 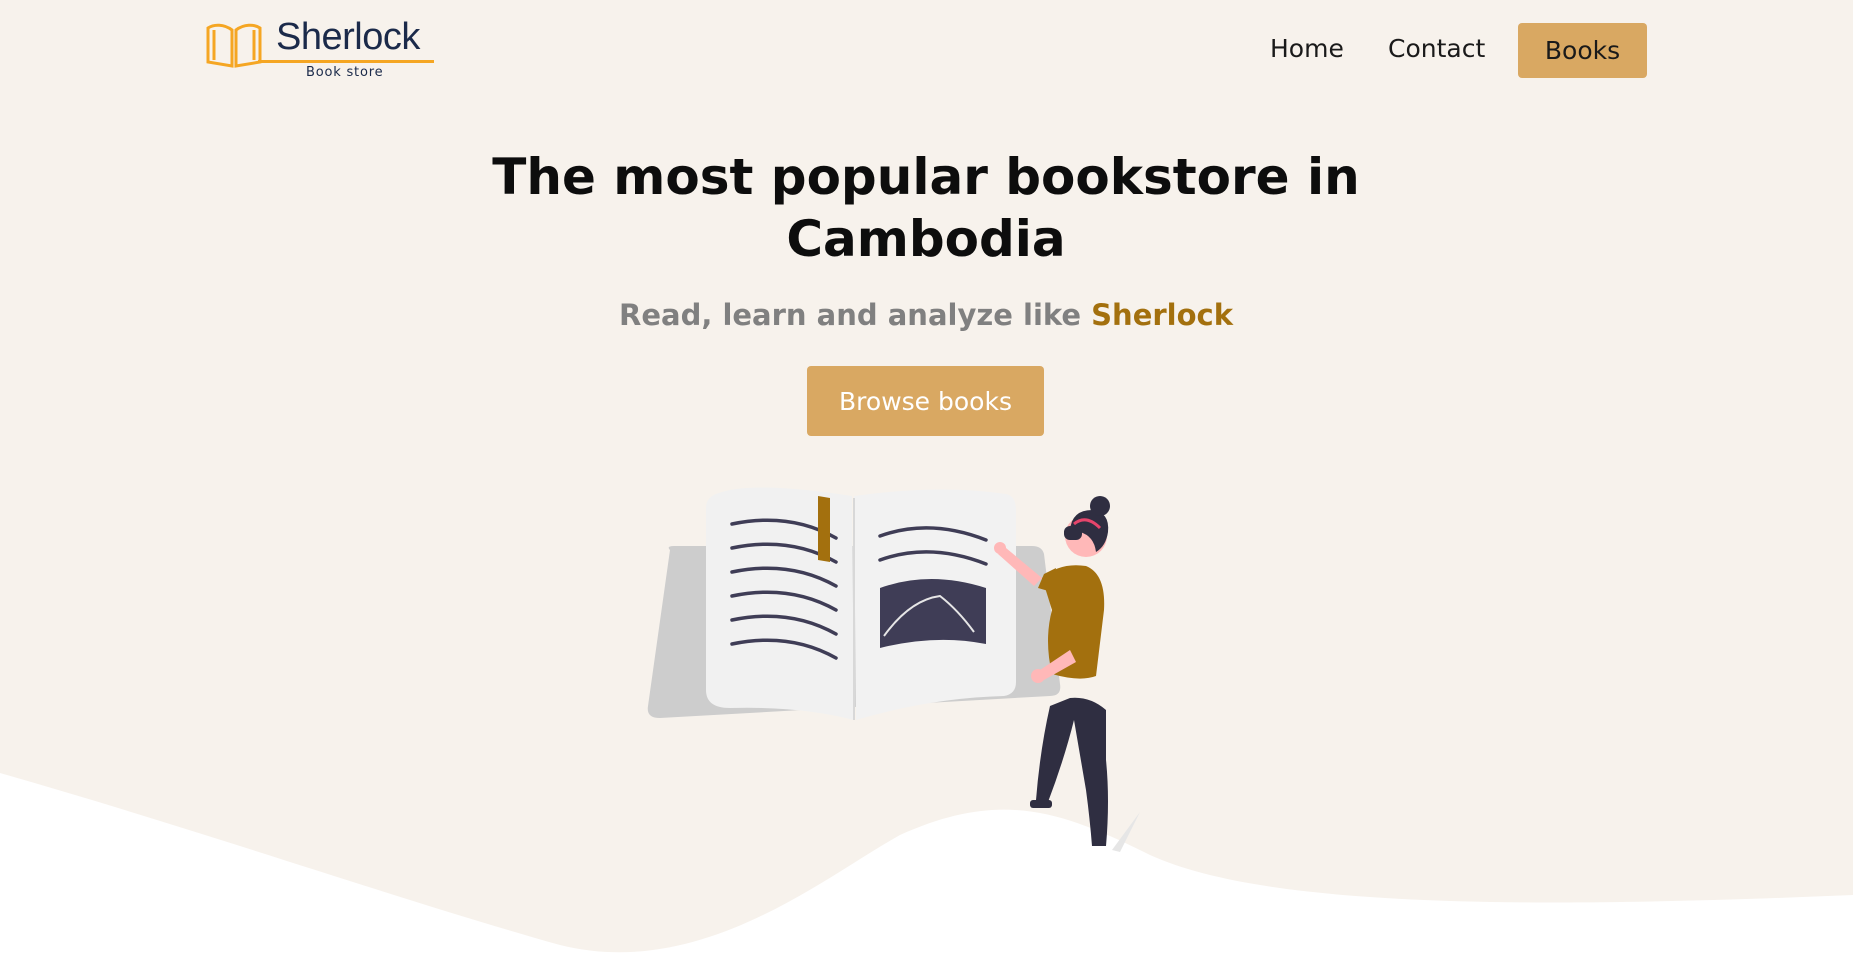 I want to click on logo-underline, so click(x=346, y=61).